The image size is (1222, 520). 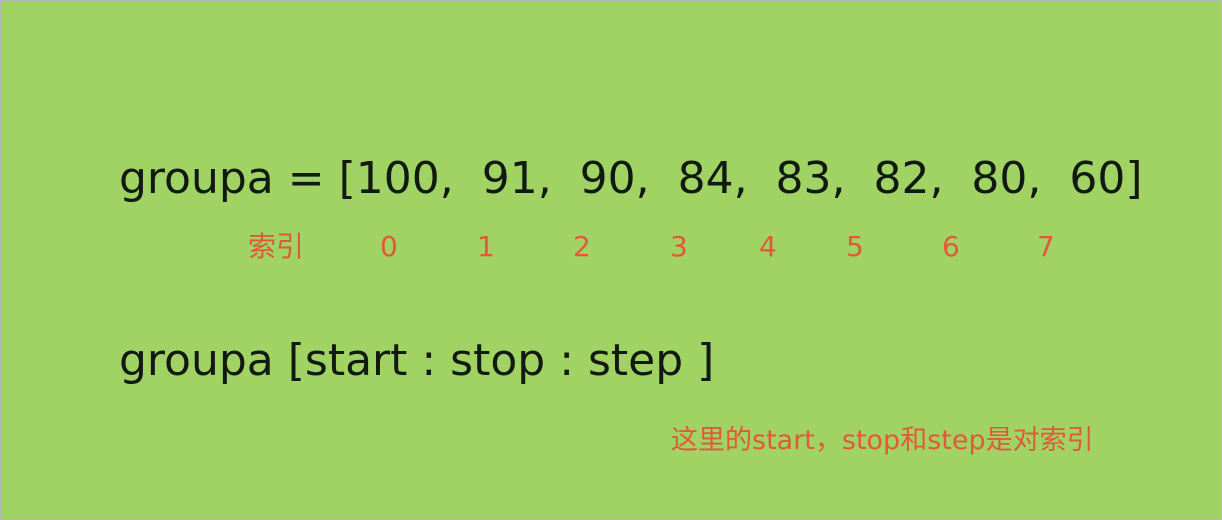 I want to click on index-label: 索引, so click(x=276, y=246).